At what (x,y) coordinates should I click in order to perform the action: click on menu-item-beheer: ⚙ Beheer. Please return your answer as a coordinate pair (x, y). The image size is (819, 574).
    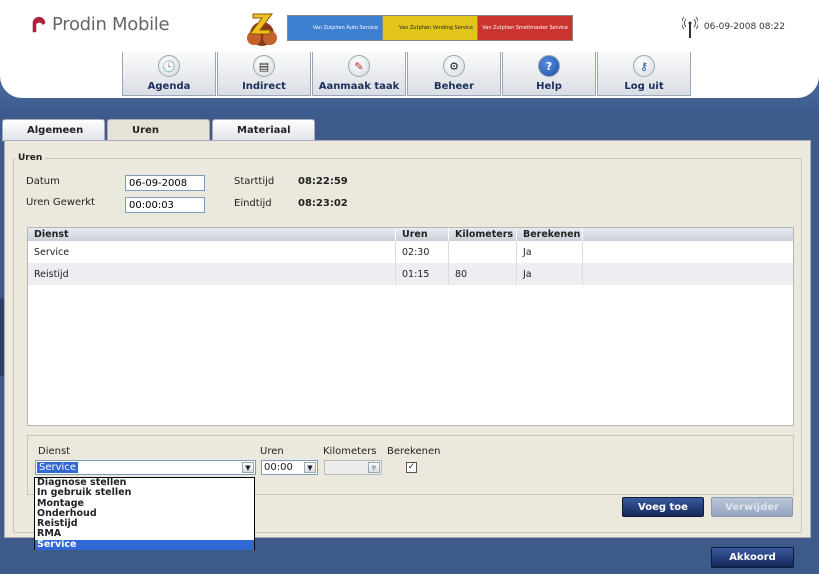
    Looking at the image, I should click on (454, 74).